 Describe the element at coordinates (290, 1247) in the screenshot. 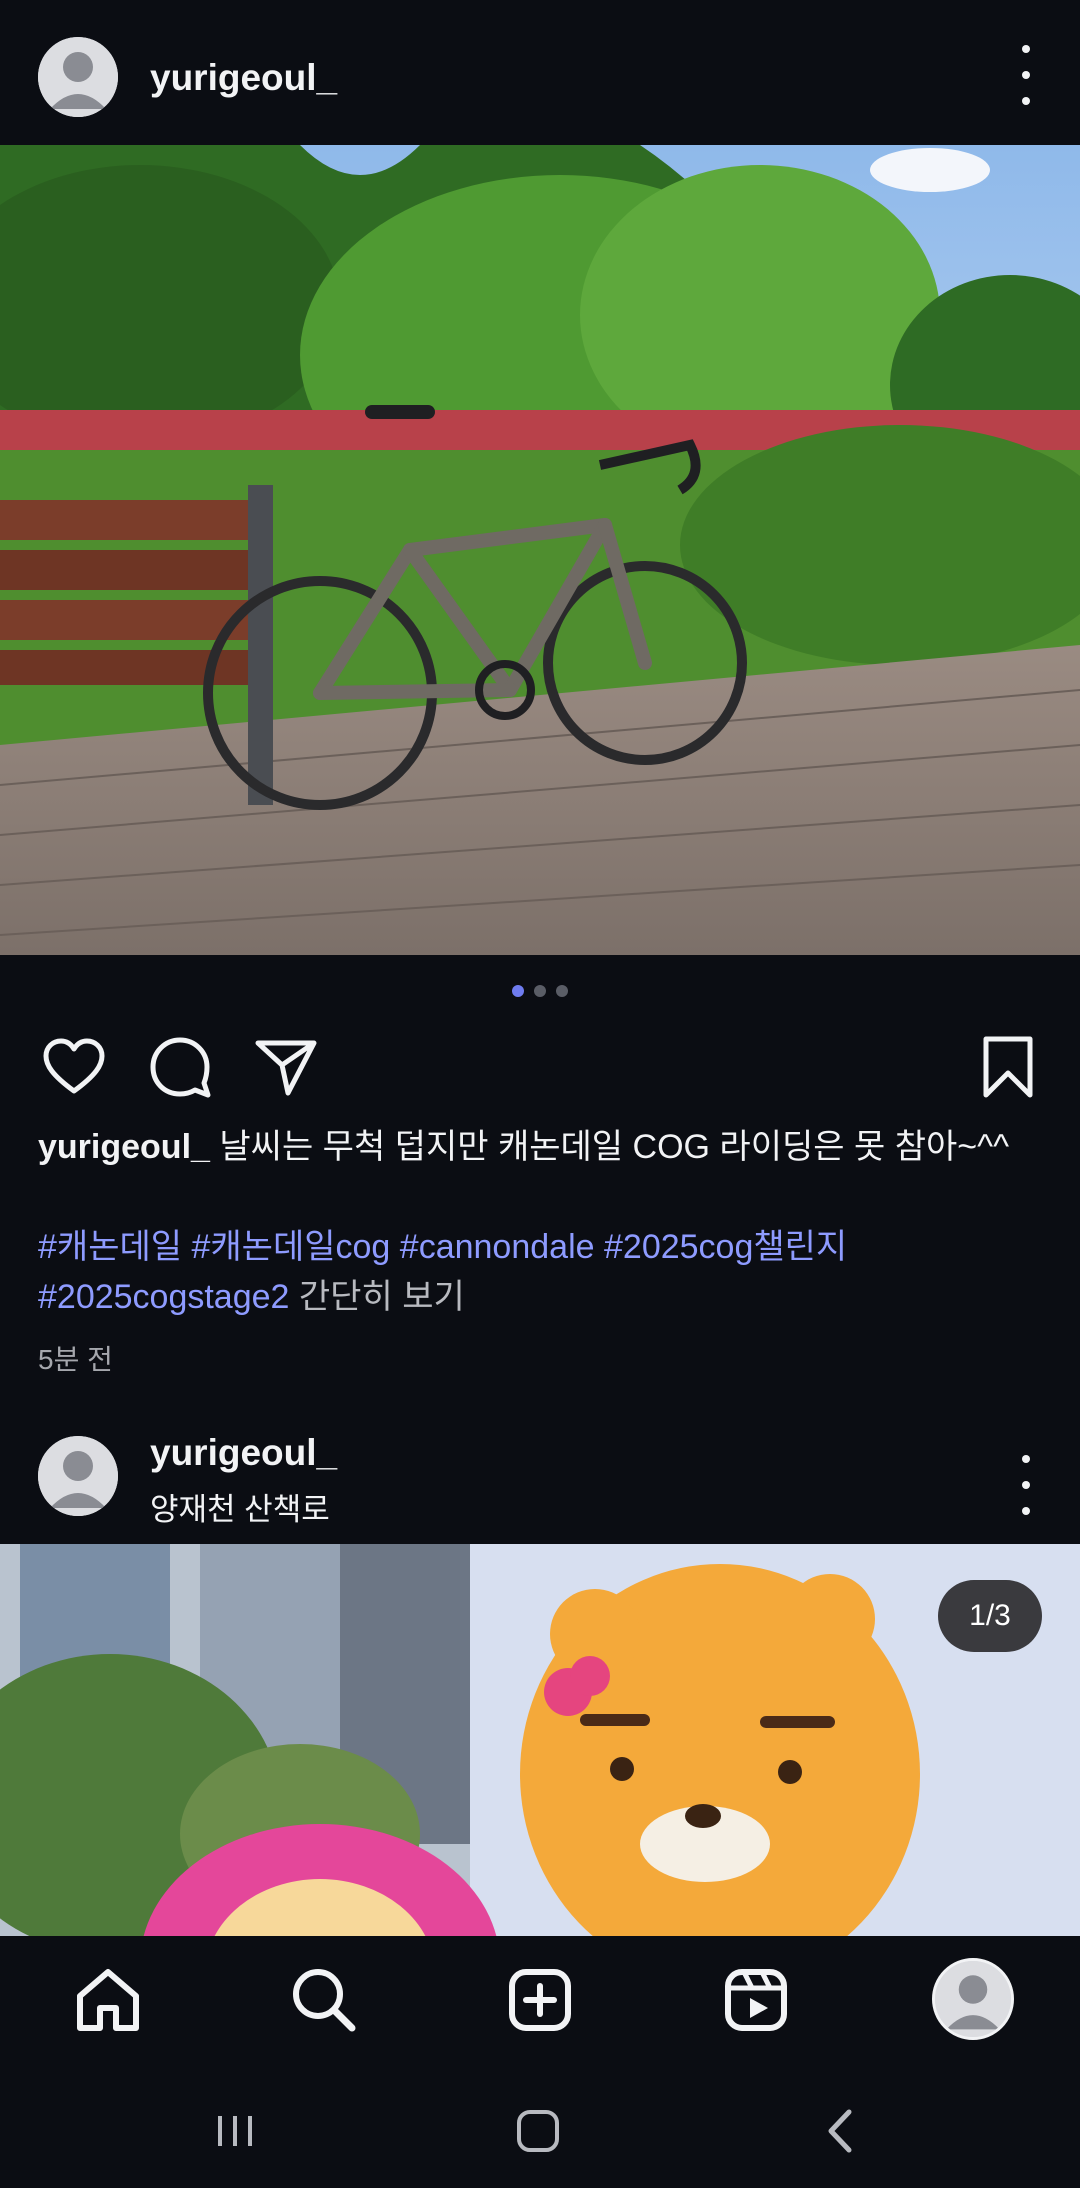

I see `hashtag: #캐논데일cog` at that location.